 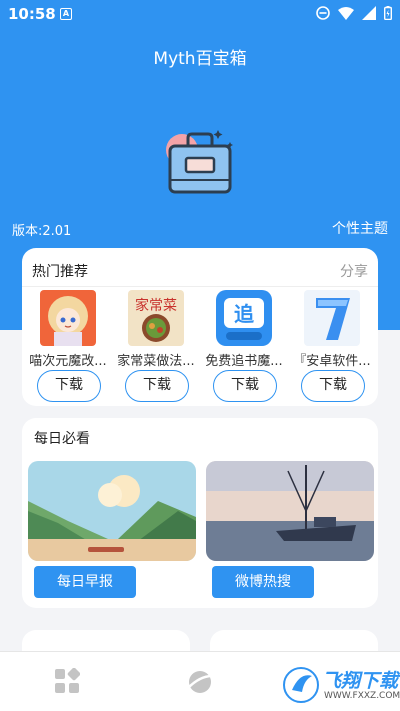 What do you see at coordinates (200, 286) in the screenshot?
I see `divider` at bounding box center [200, 286].